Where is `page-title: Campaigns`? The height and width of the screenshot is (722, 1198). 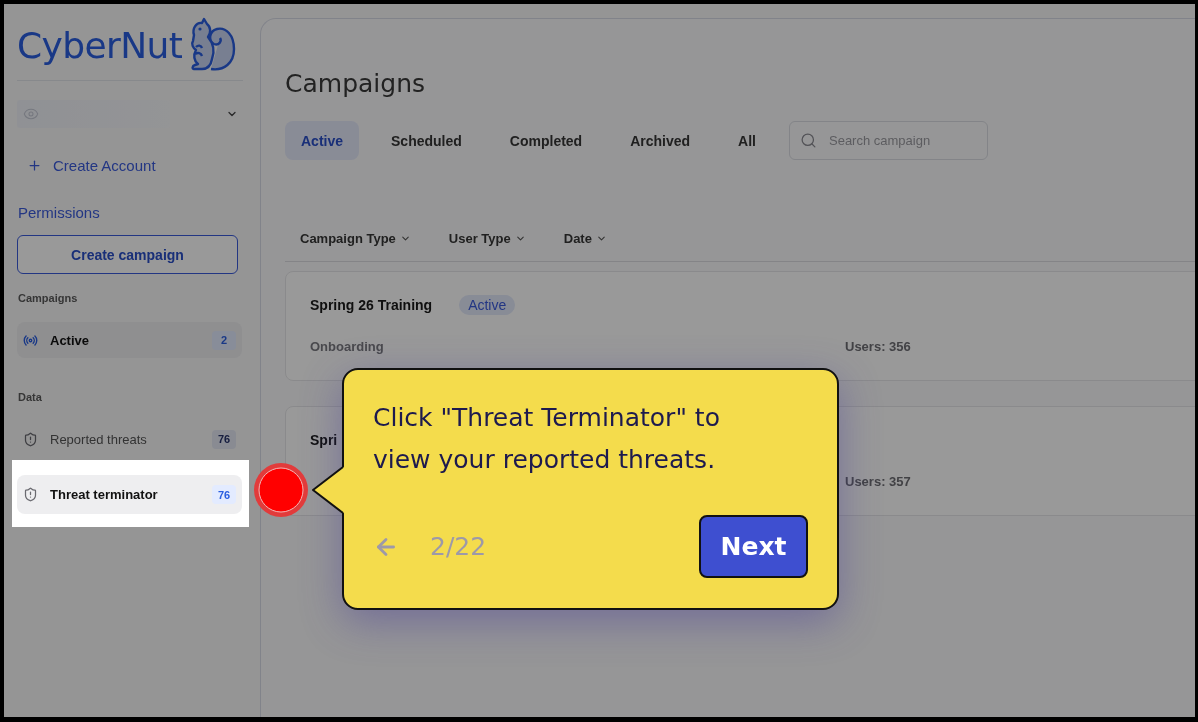 page-title: Campaigns is located at coordinates (355, 84).